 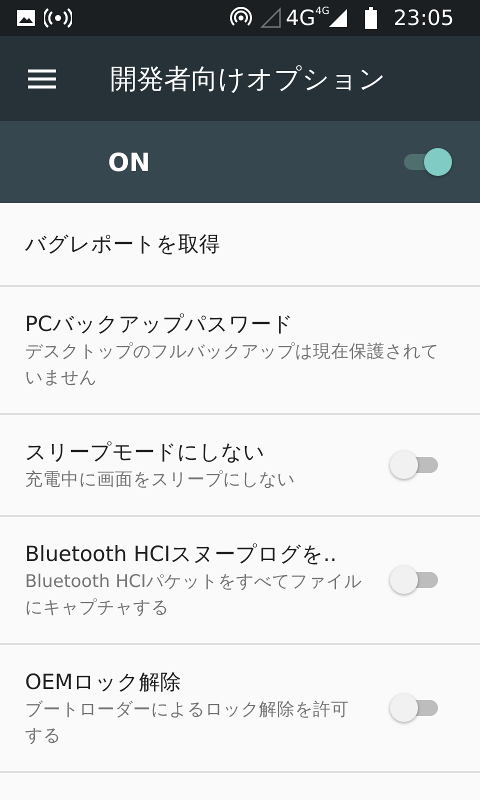 I want to click on setting-title: Bluetooth HCIスヌープログを.., so click(x=195, y=554).